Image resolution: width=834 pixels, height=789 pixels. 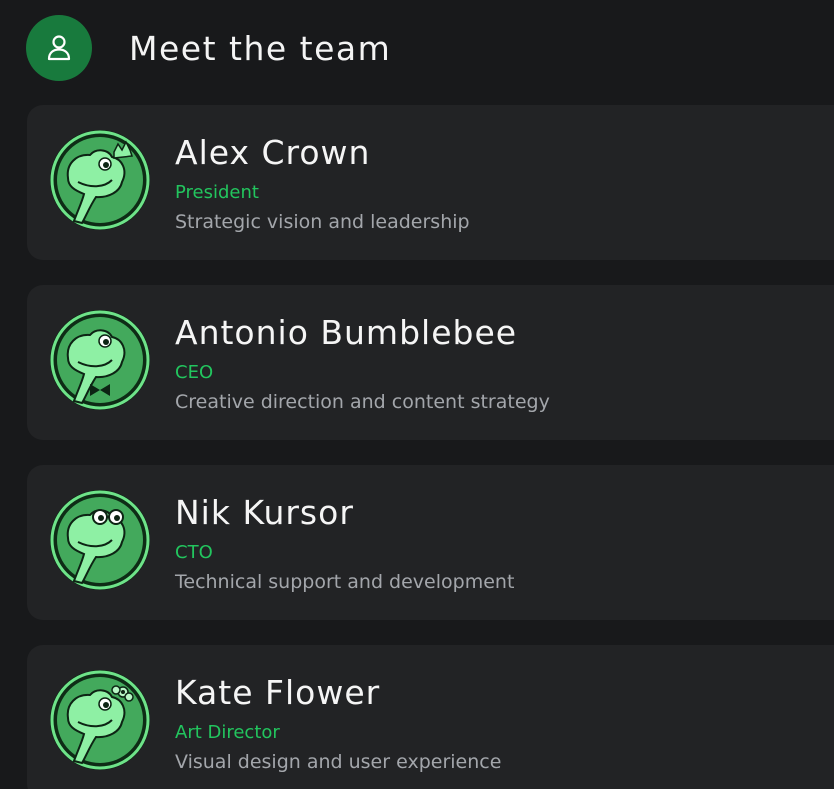 I want to click on frog-glasses-avatar, so click(x=100, y=540).